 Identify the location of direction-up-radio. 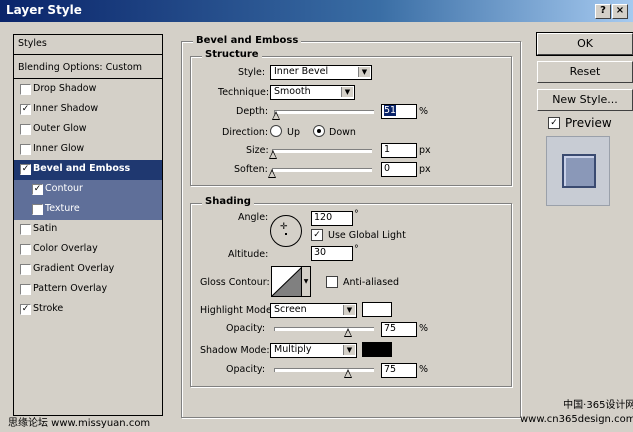
(276, 131).